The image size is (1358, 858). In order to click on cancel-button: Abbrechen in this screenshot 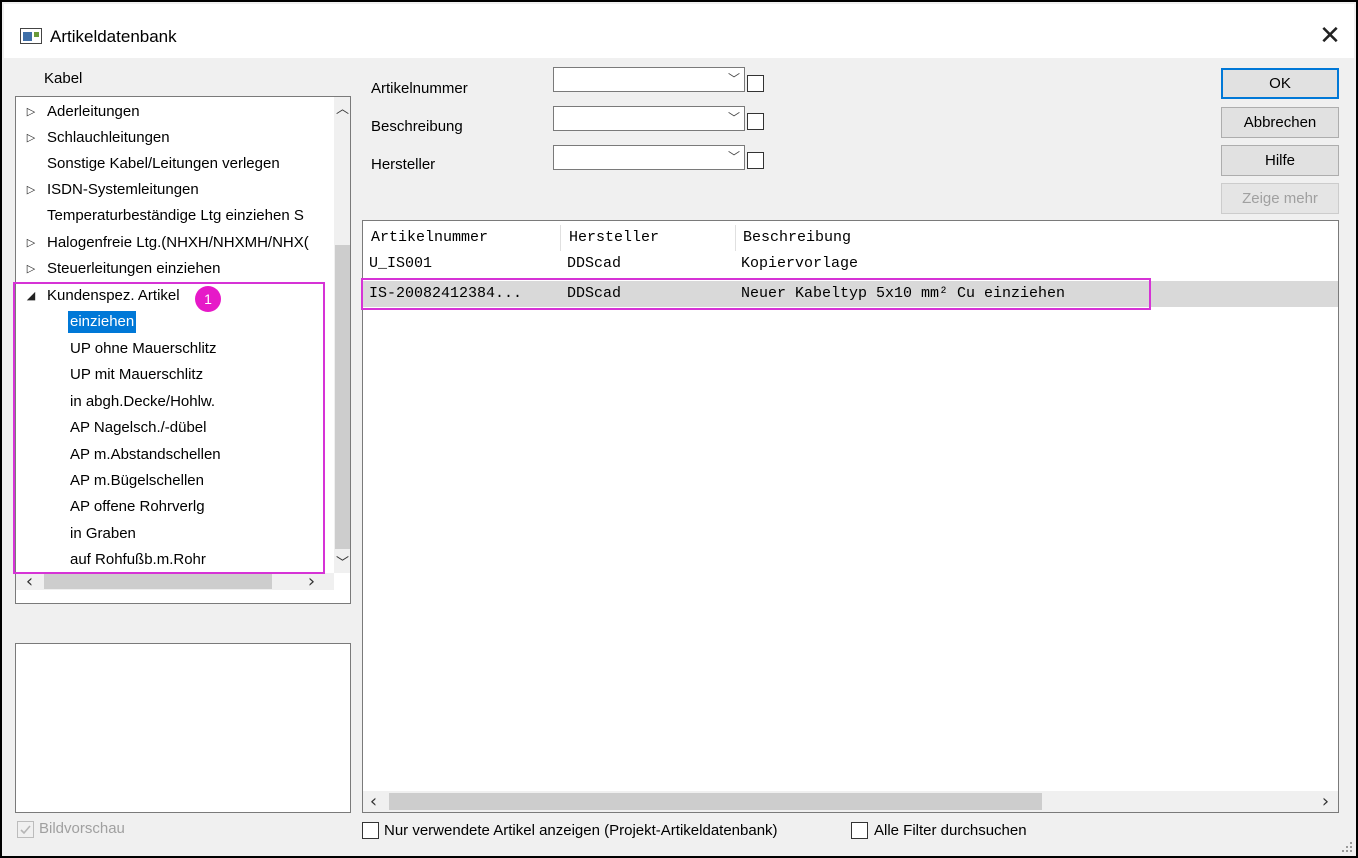, I will do `click(1280, 122)`.